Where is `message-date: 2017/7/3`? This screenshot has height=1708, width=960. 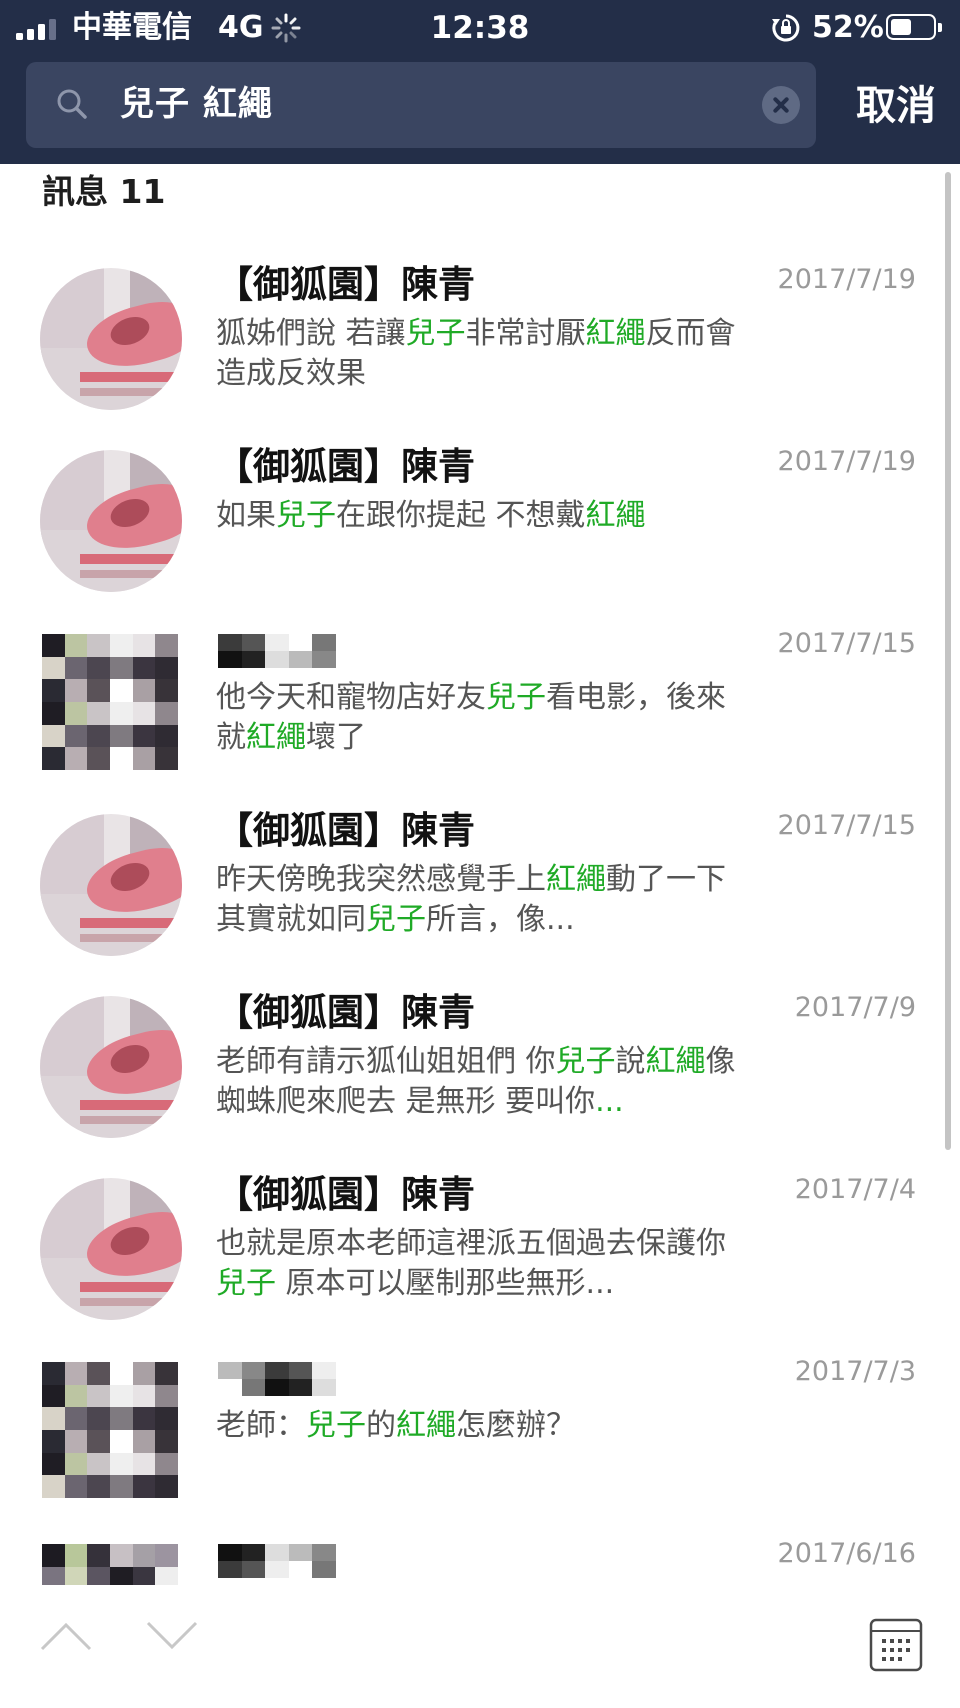 message-date: 2017/7/3 is located at coordinates (855, 1371).